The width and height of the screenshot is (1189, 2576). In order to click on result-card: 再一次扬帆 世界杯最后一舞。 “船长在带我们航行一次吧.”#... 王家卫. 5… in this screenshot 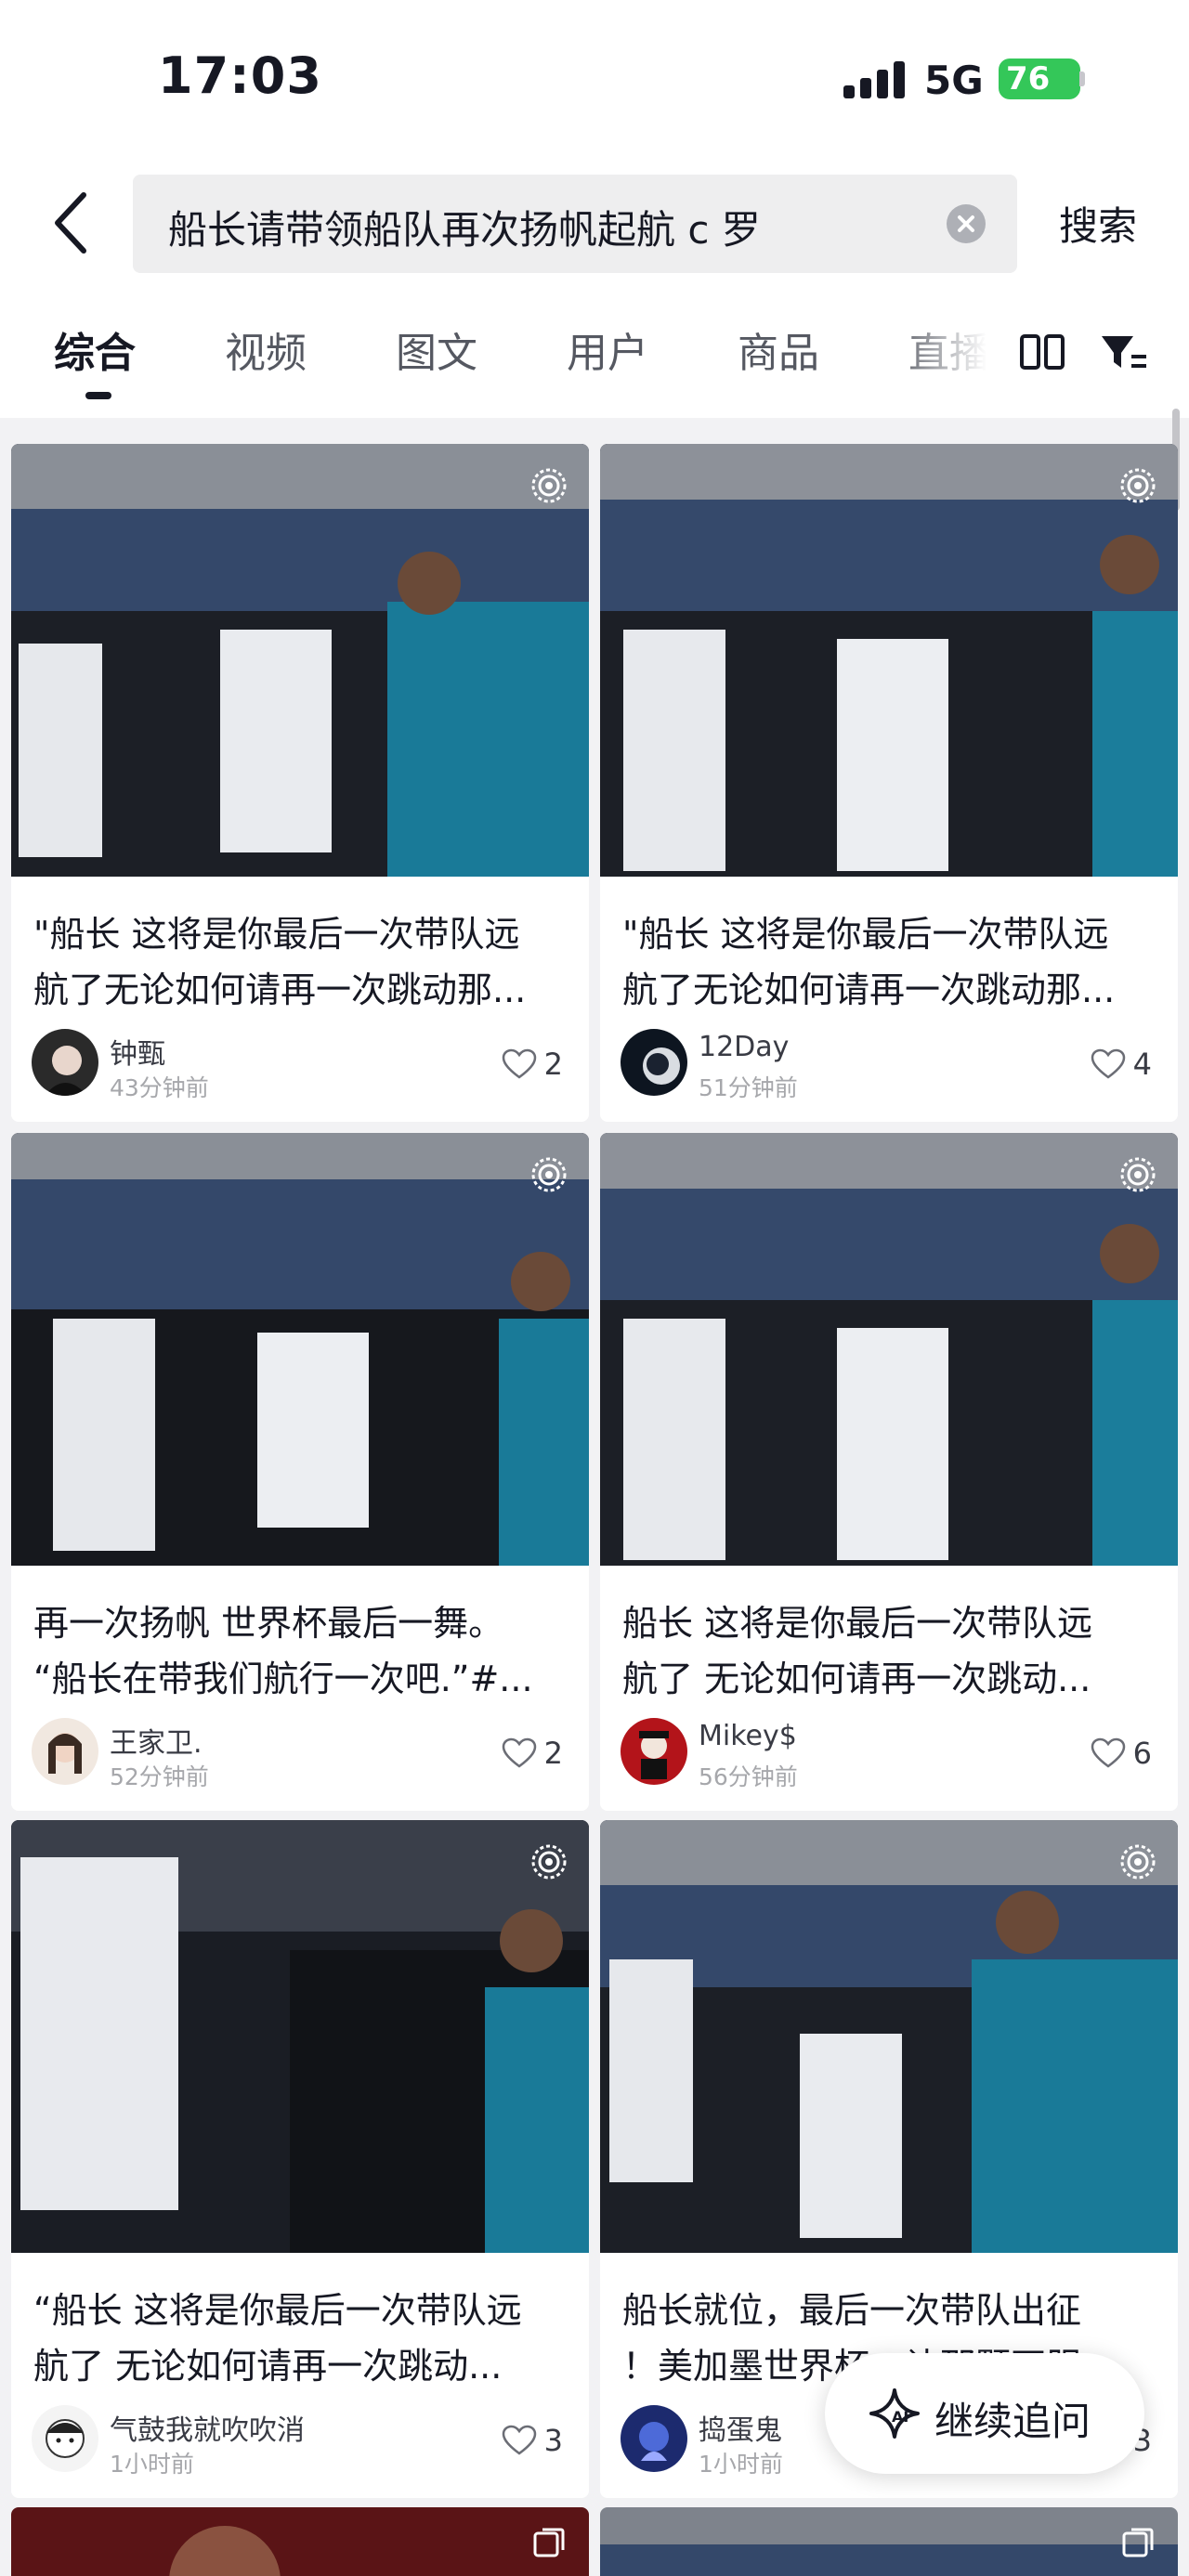, I will do `click(300, 1472)`.